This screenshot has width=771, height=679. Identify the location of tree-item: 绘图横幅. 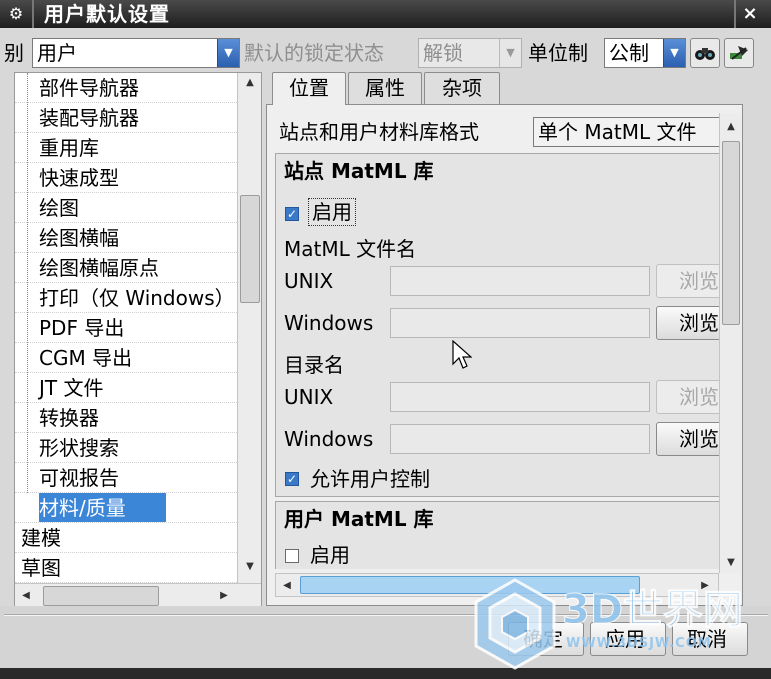
(126, 238).